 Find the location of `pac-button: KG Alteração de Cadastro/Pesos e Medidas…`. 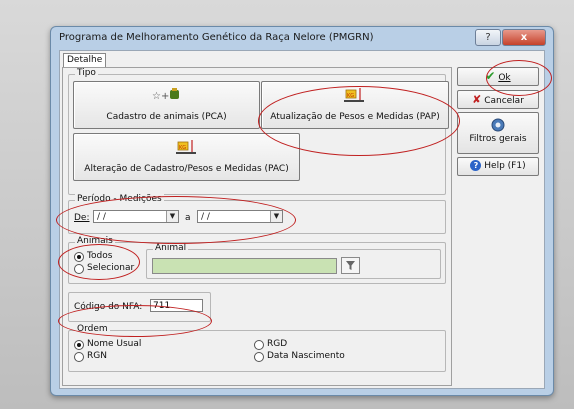

pac-button: KG Alteração de Cadastro/Pesos e Medidas… is located at coordinates (186, 157).